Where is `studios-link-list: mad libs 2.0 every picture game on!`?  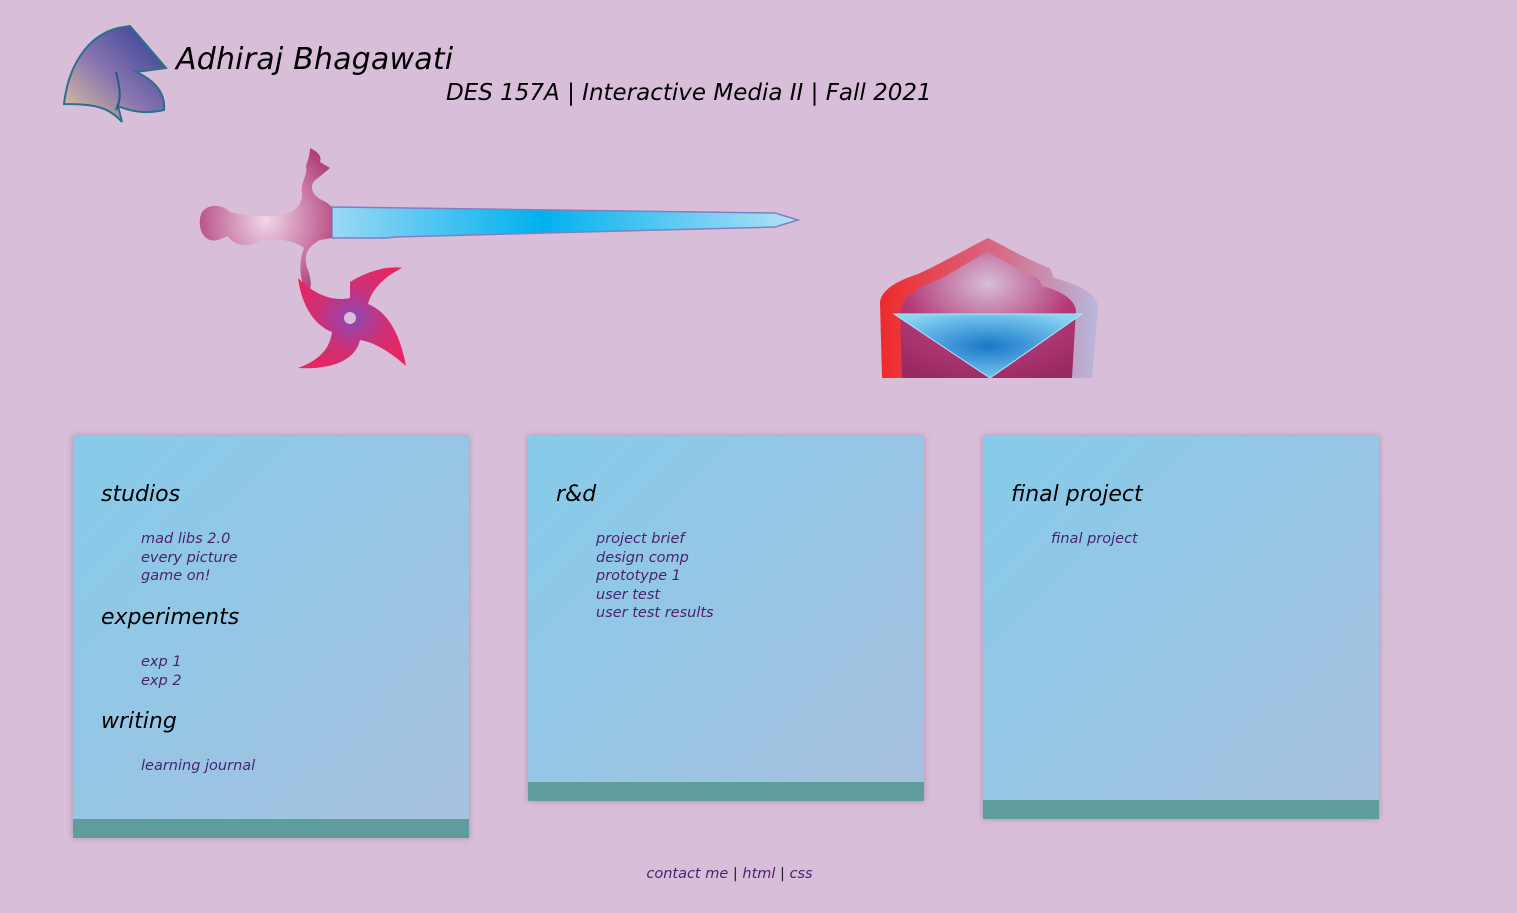 studios-link-list: mad libs 2.0 every picture game on! is located at coordinates (189, 558).